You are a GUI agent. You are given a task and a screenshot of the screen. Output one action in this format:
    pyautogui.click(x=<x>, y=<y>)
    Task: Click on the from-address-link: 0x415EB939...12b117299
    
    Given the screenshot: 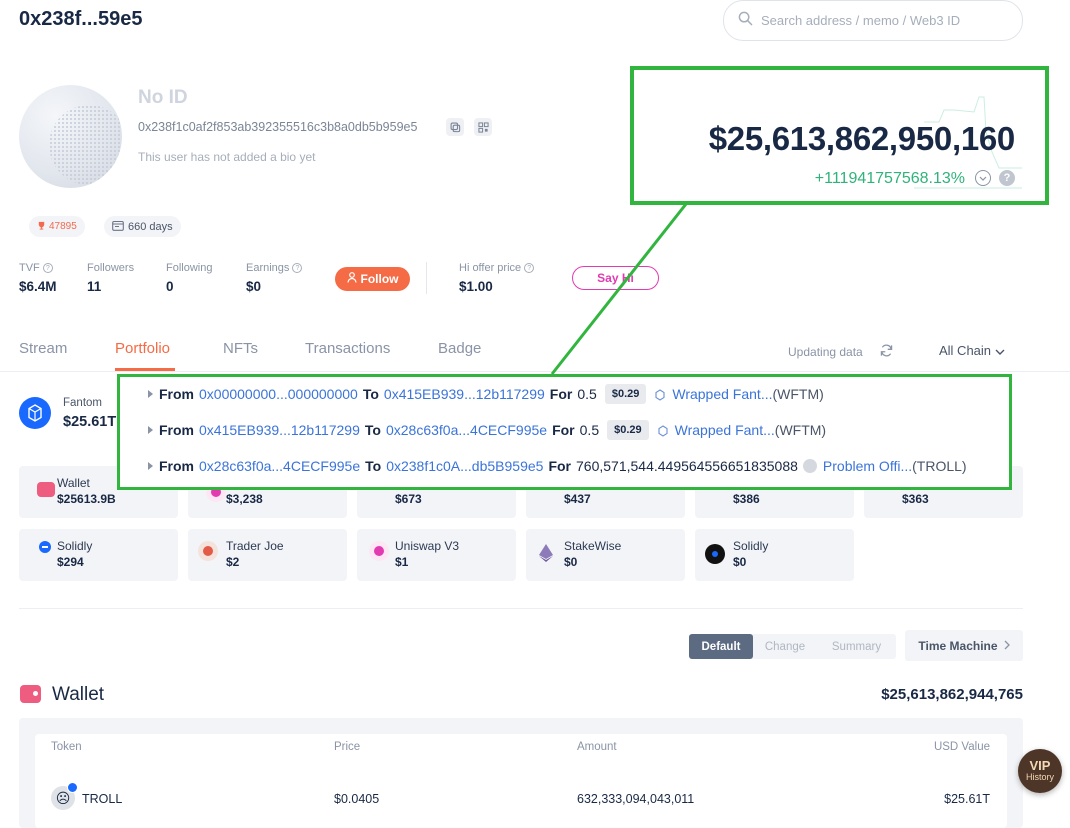 What is the action you would take?
    pyautogui.click(x=279, y=430)
    